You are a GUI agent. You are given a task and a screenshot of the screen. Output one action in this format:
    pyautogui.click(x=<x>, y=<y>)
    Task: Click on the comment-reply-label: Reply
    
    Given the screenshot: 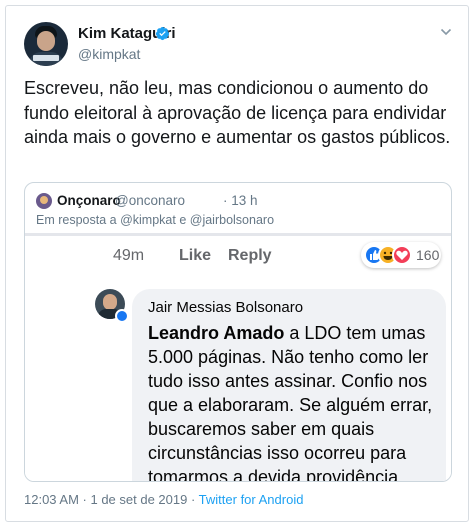 What is the action you would take?
    pyautogui.click(x=250, y=255)
    